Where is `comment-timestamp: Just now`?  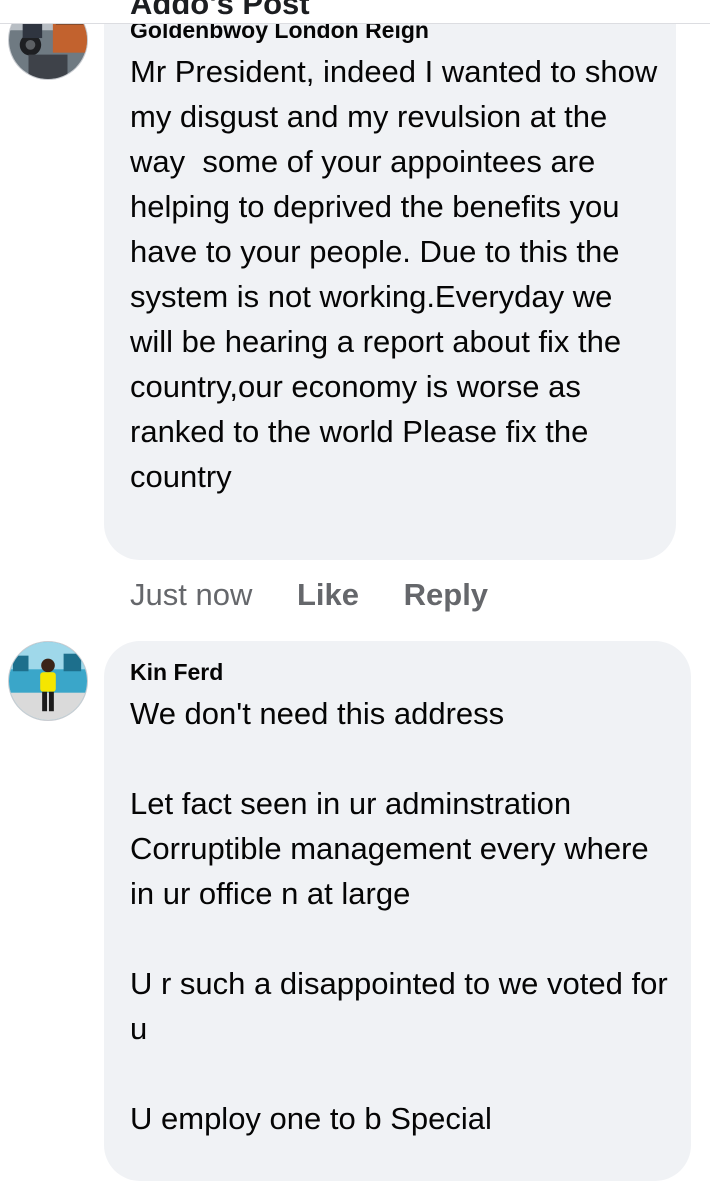
comment-timestamp: Just now is located at coordinates (191, 594).